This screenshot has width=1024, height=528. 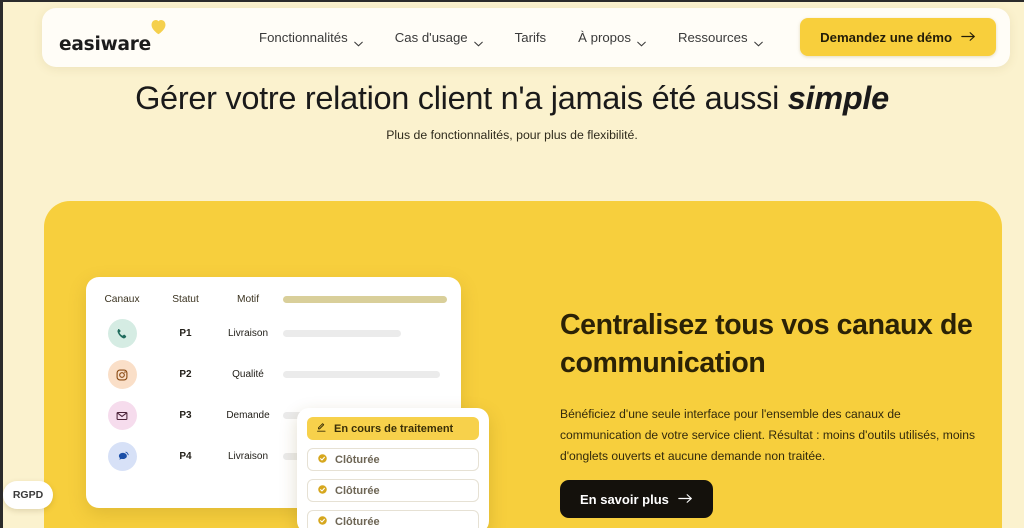 I want to click on nav-item-fonctionnalites: Fonctionnalités, so click(x=311, y=37).